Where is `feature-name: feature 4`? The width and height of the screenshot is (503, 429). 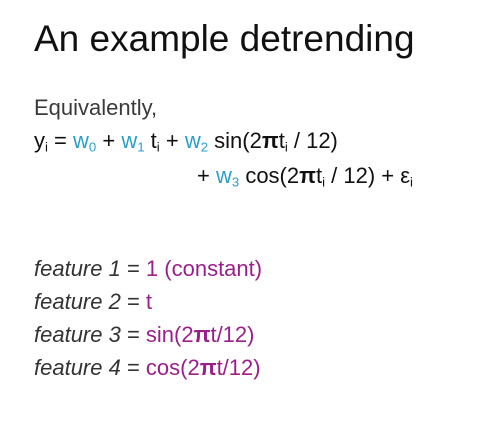 feature-name: feature 4 is located at coordinates (77, 367).